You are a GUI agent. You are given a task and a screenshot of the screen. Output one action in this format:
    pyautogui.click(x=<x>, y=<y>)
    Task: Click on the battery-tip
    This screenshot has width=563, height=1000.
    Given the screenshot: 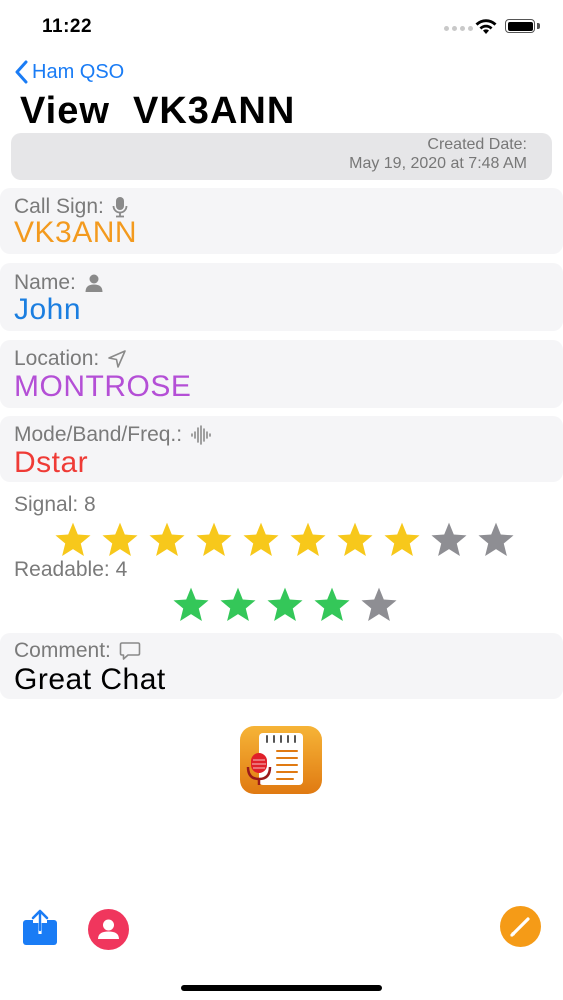 What is the action you would take?
    pyautogui.click(x=538, y=26)
    